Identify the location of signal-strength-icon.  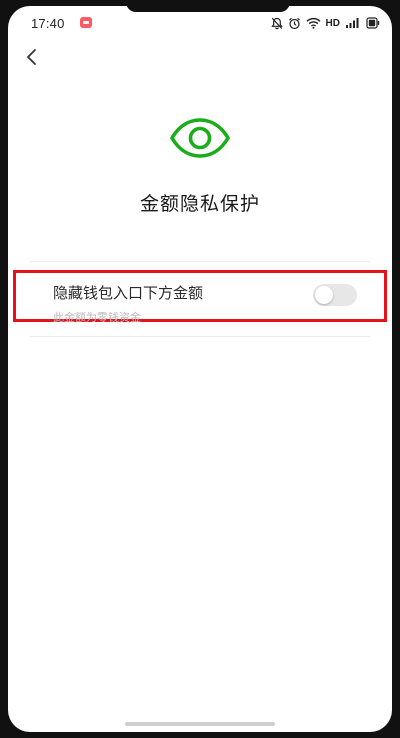
(353, 23).